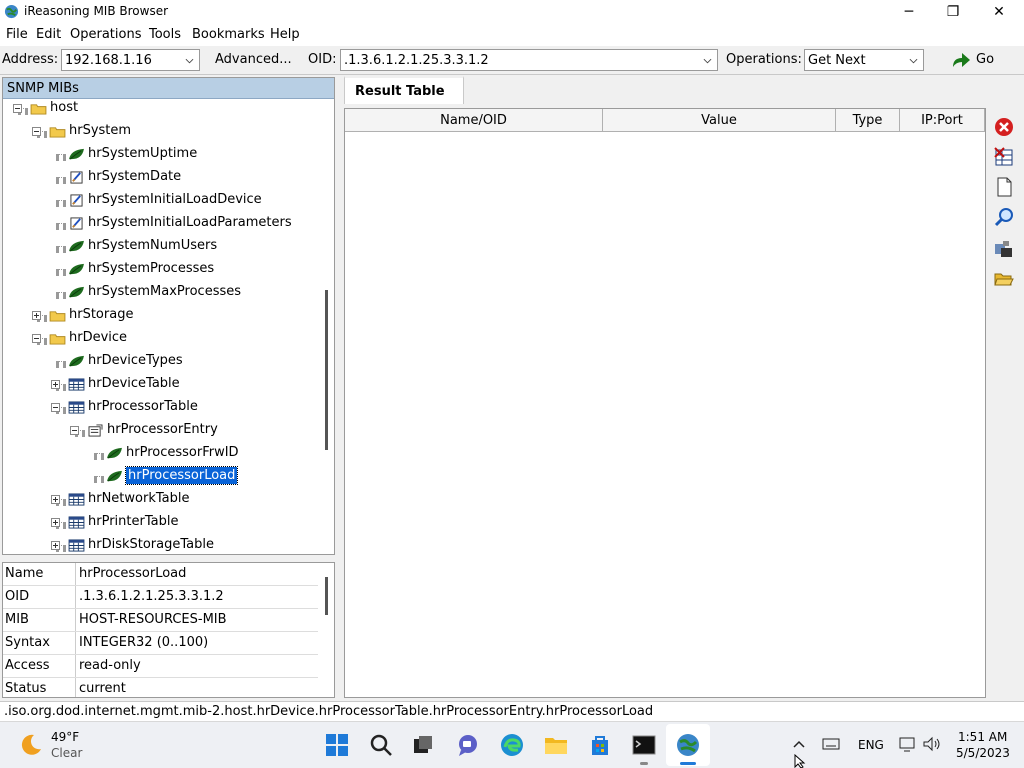 The image size is (1024, 768). What do you see at coordinates (556, 745) in the screenshot?
I see `file-explorer-icon` at bounding box center [556, 745].